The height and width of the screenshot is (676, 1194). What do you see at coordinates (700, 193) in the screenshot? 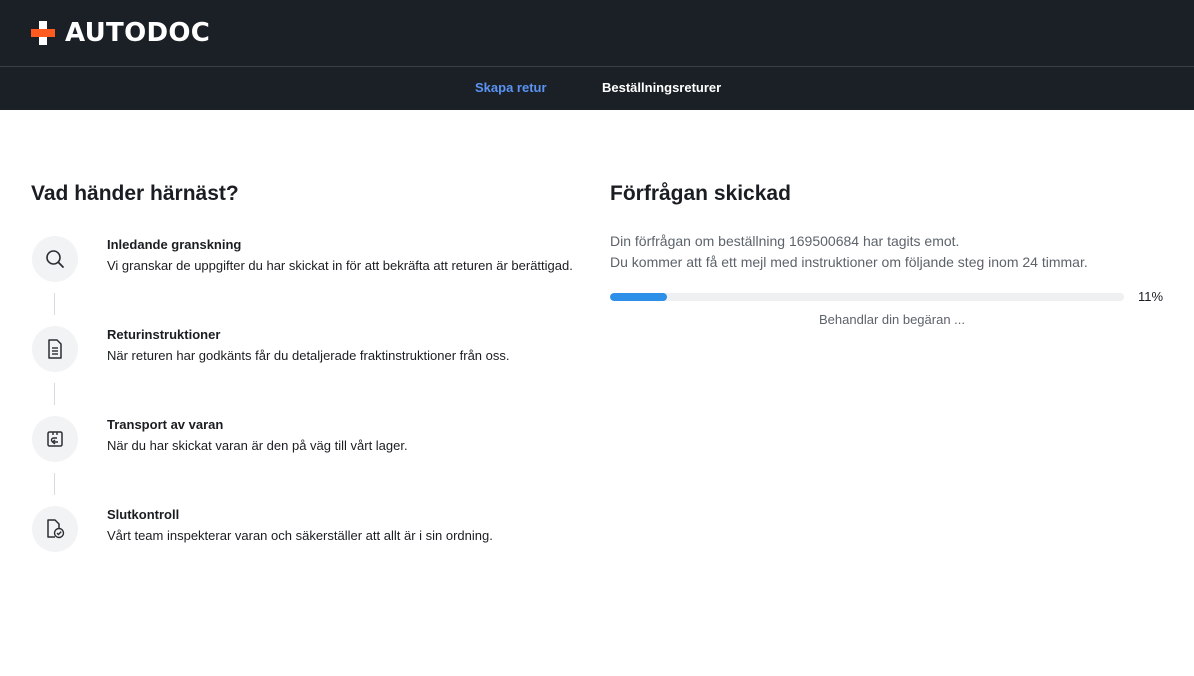
I see `request-sent-heading: Förfrågan skickad` at bounding box center [700, 193].